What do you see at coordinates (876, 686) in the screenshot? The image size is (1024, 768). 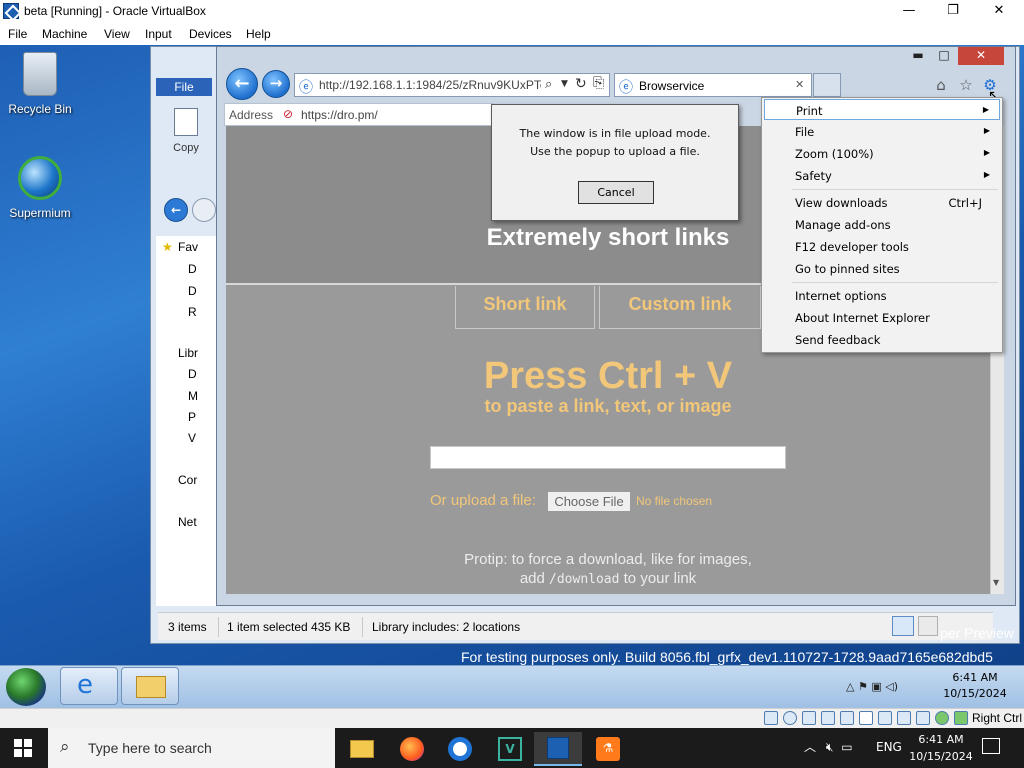 I see `network-icon: ▣` at bounding box center [876, 686].